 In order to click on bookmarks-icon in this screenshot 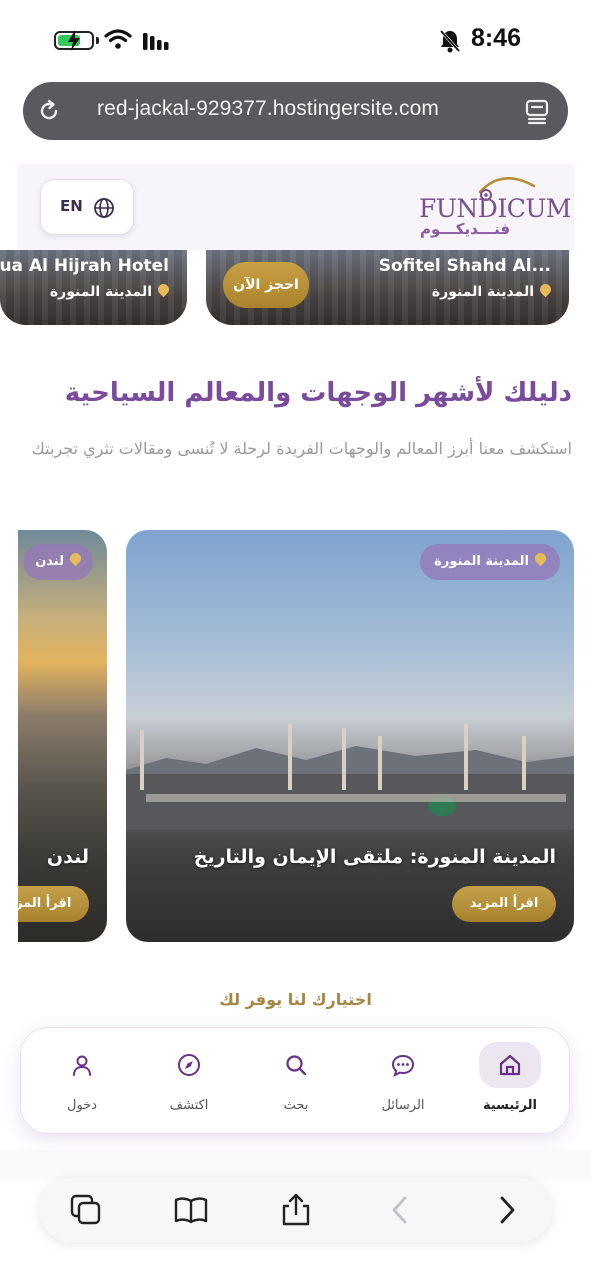, I will do `click(191, 1210)`.